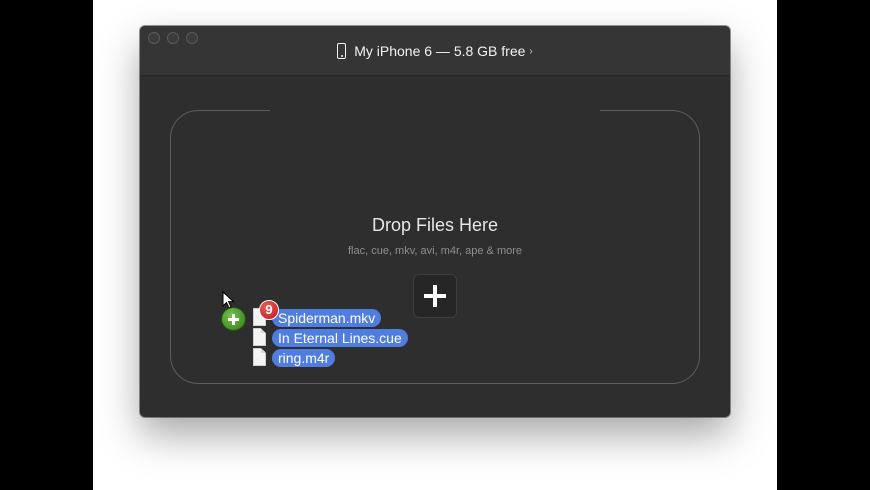 This screenshot has height=490, width=870. Describe the element at coordinates (435, 383) in the screenshot. I see `drop-zone-edge` at that location.